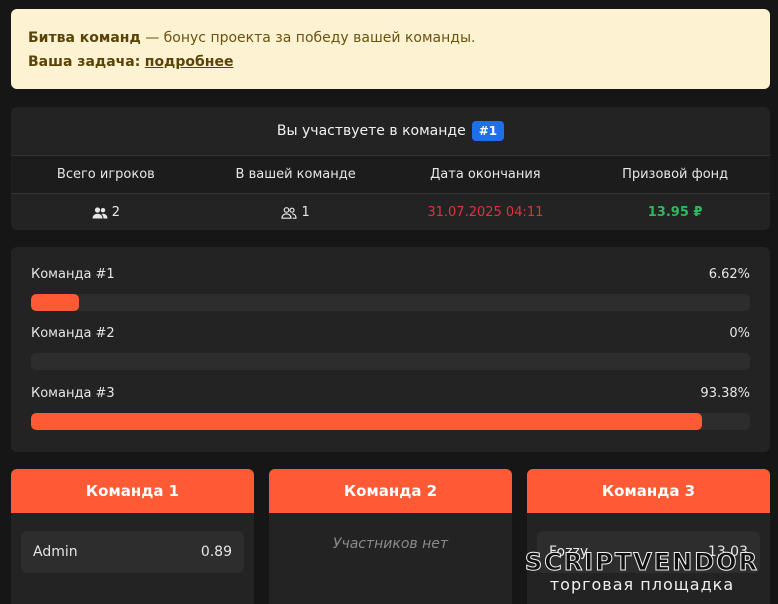  What do you see at coordinates (675, 174) in the screenshot?
I see `header-prize: Призовой фонд` at bounding box center [675, 174].